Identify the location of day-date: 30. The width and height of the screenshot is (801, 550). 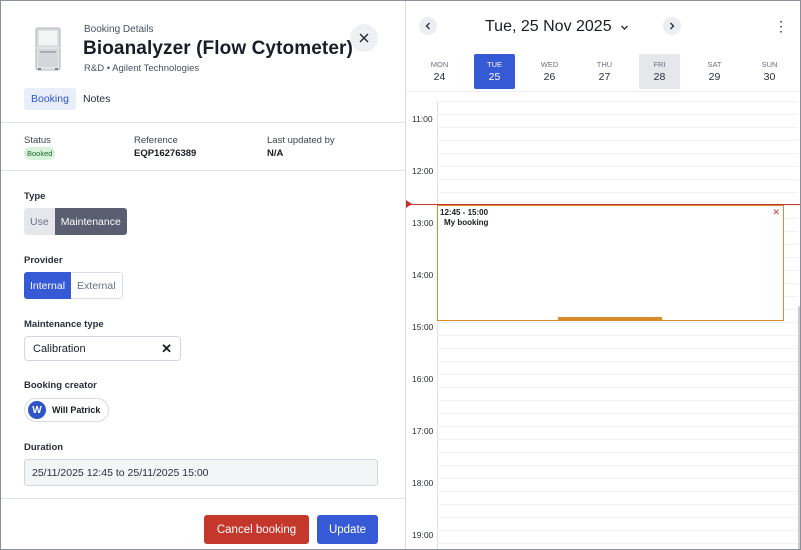
(769, 77).